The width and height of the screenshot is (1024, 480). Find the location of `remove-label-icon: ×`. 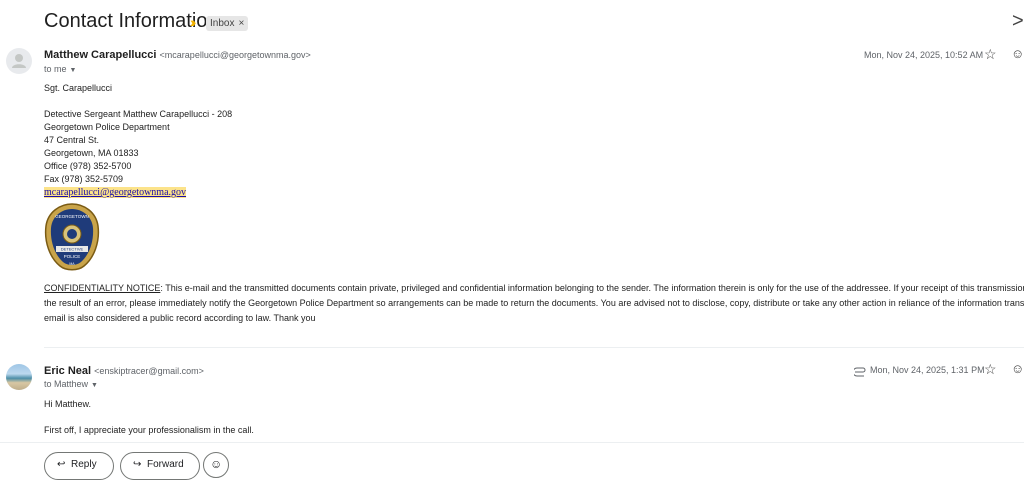

remove-label-icon: × is located at coordinates (241, 23).